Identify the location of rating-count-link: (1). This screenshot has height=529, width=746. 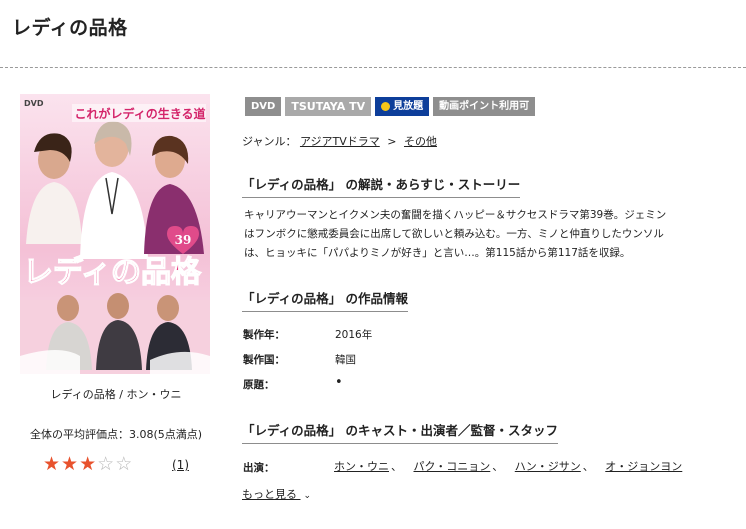
(180, 465).